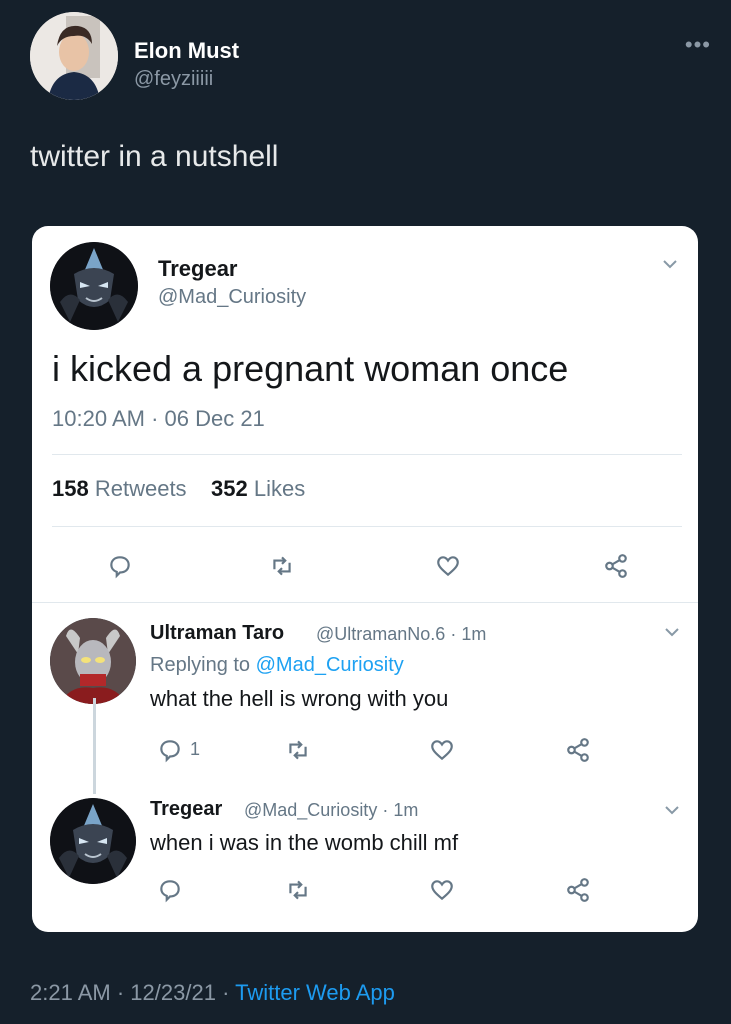  I want to click on main-action-bar, so click(365, 566).